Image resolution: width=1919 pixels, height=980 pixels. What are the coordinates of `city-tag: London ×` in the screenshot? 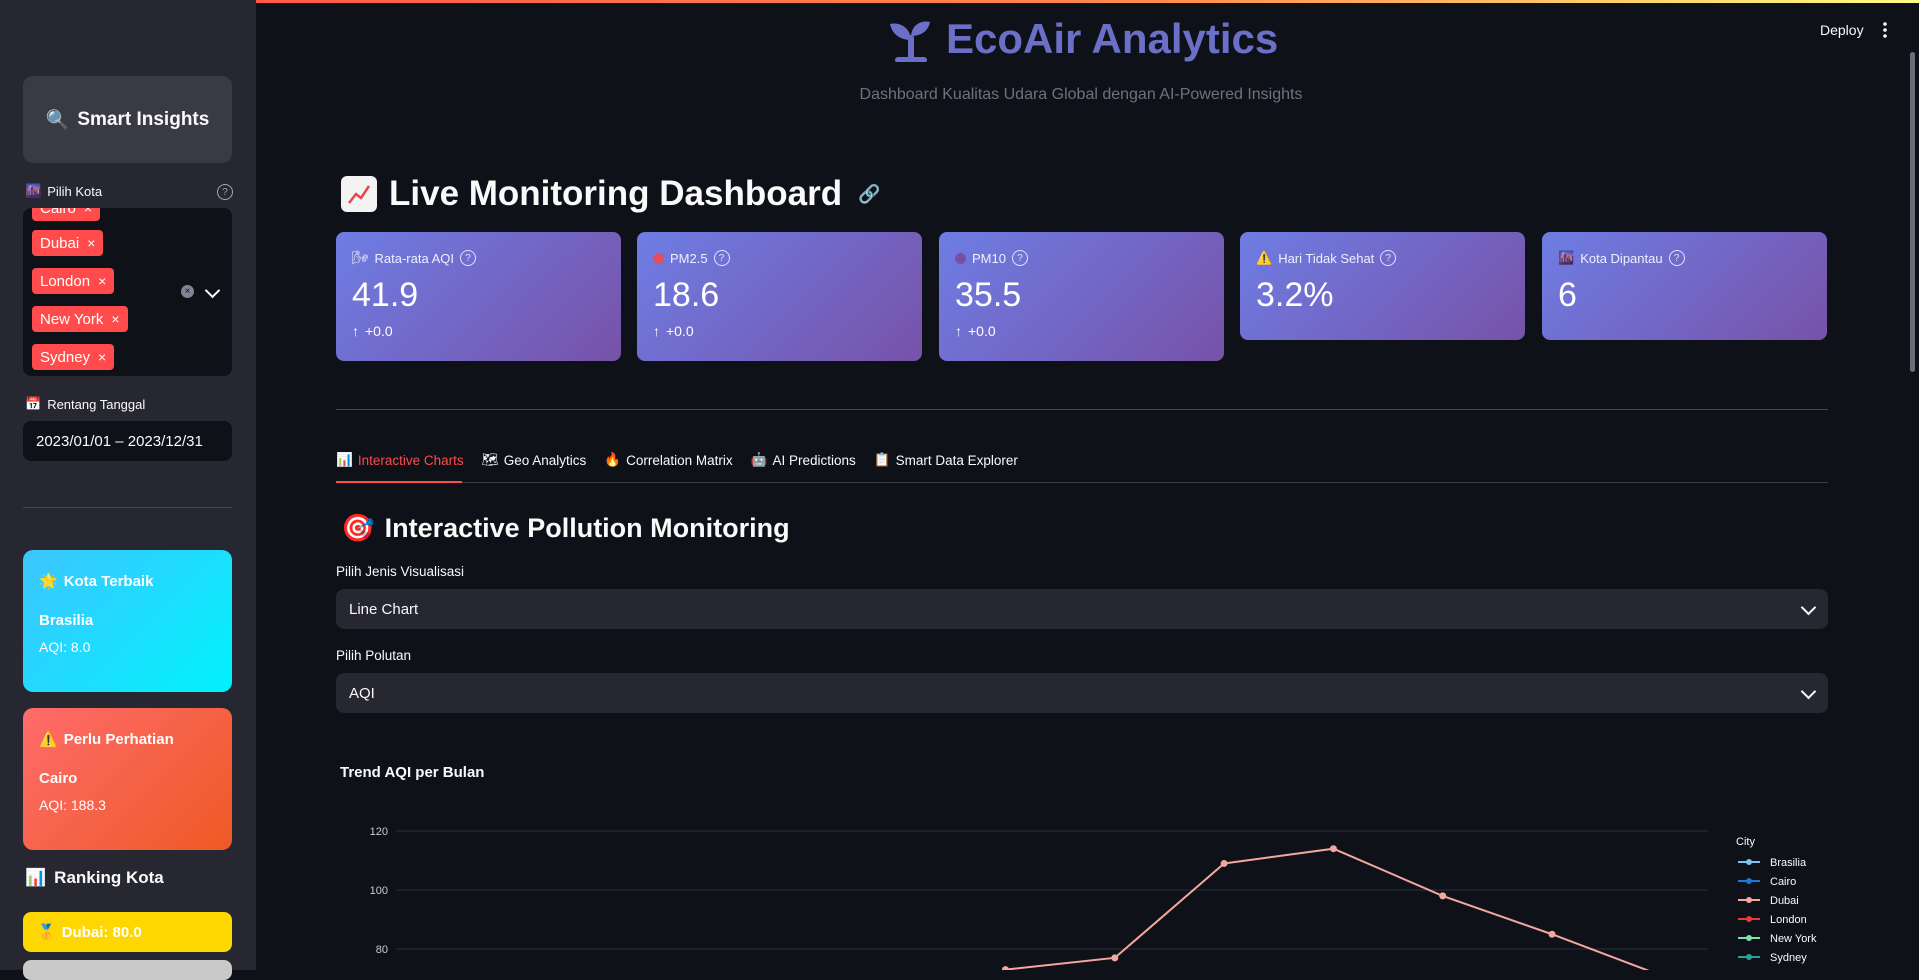 It's located at (73, 281).